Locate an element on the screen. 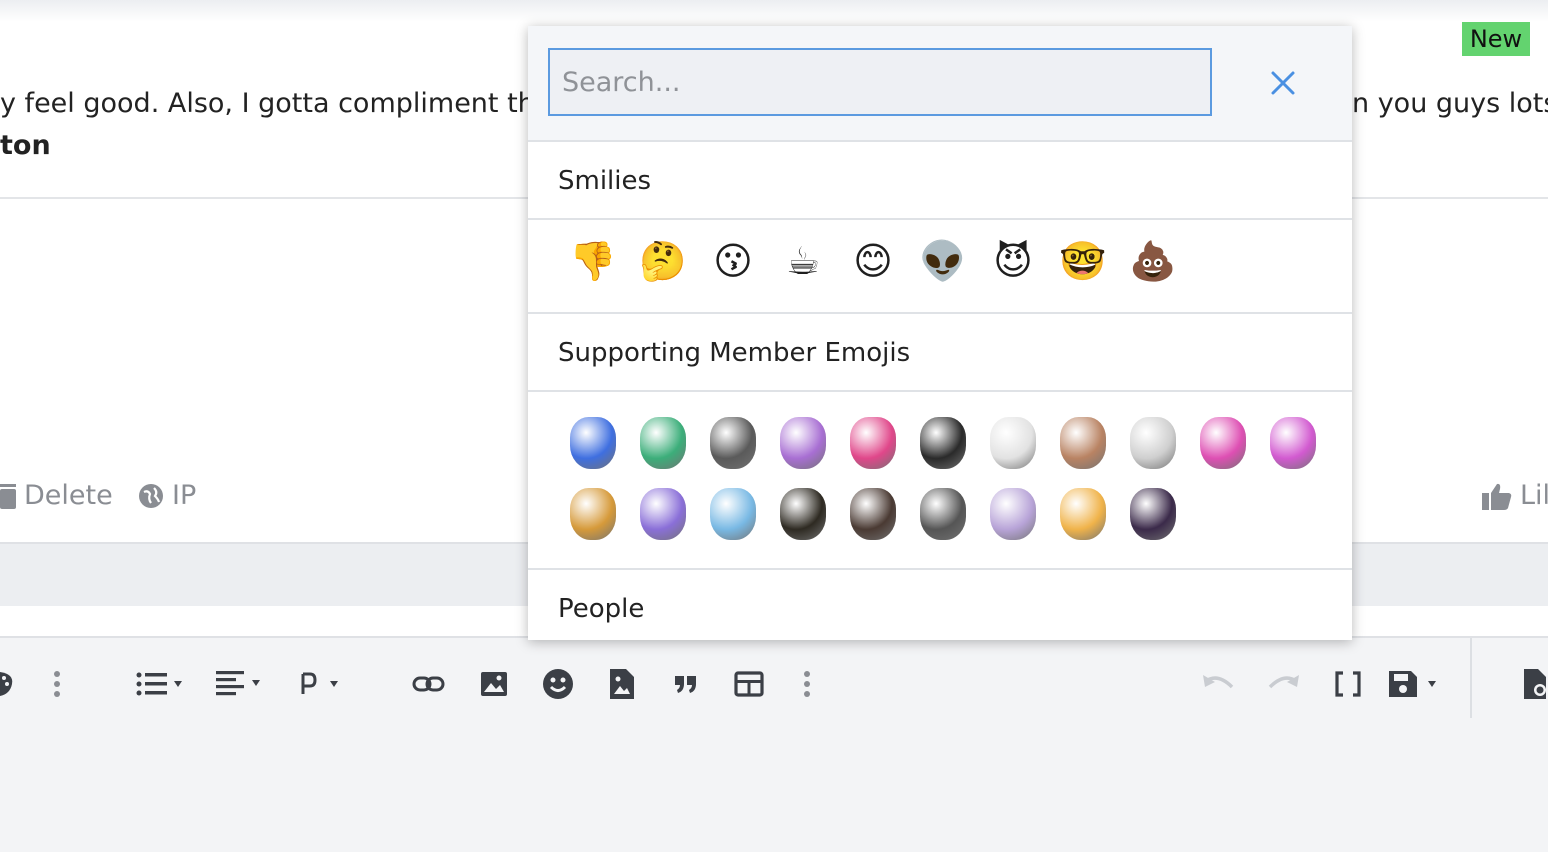  thumbs-down-icon: 👎 is located at coordinates (593, 261).